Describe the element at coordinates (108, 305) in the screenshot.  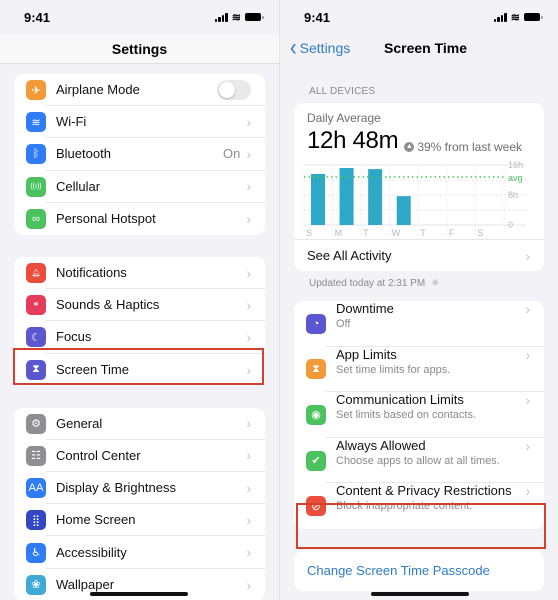
I see `row-label: Sounds & Haptics` at that location.